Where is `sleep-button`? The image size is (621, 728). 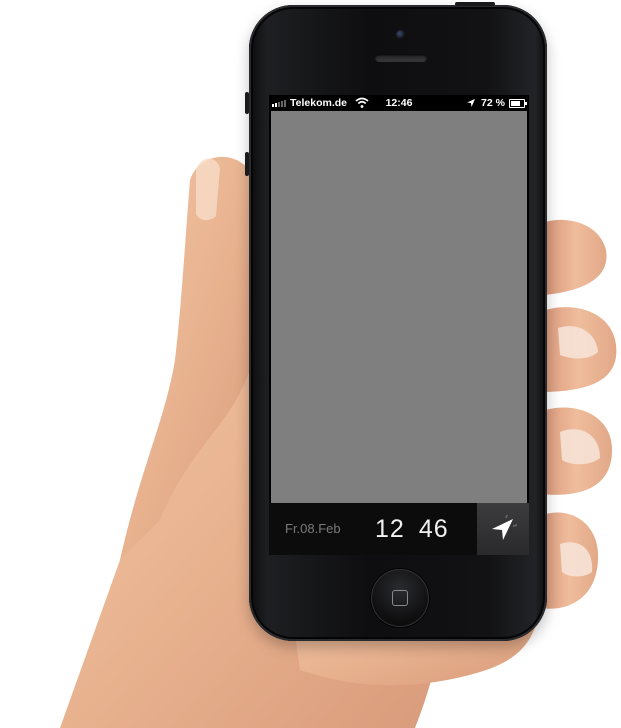 sleep-button is located at coordinates (475, 4).